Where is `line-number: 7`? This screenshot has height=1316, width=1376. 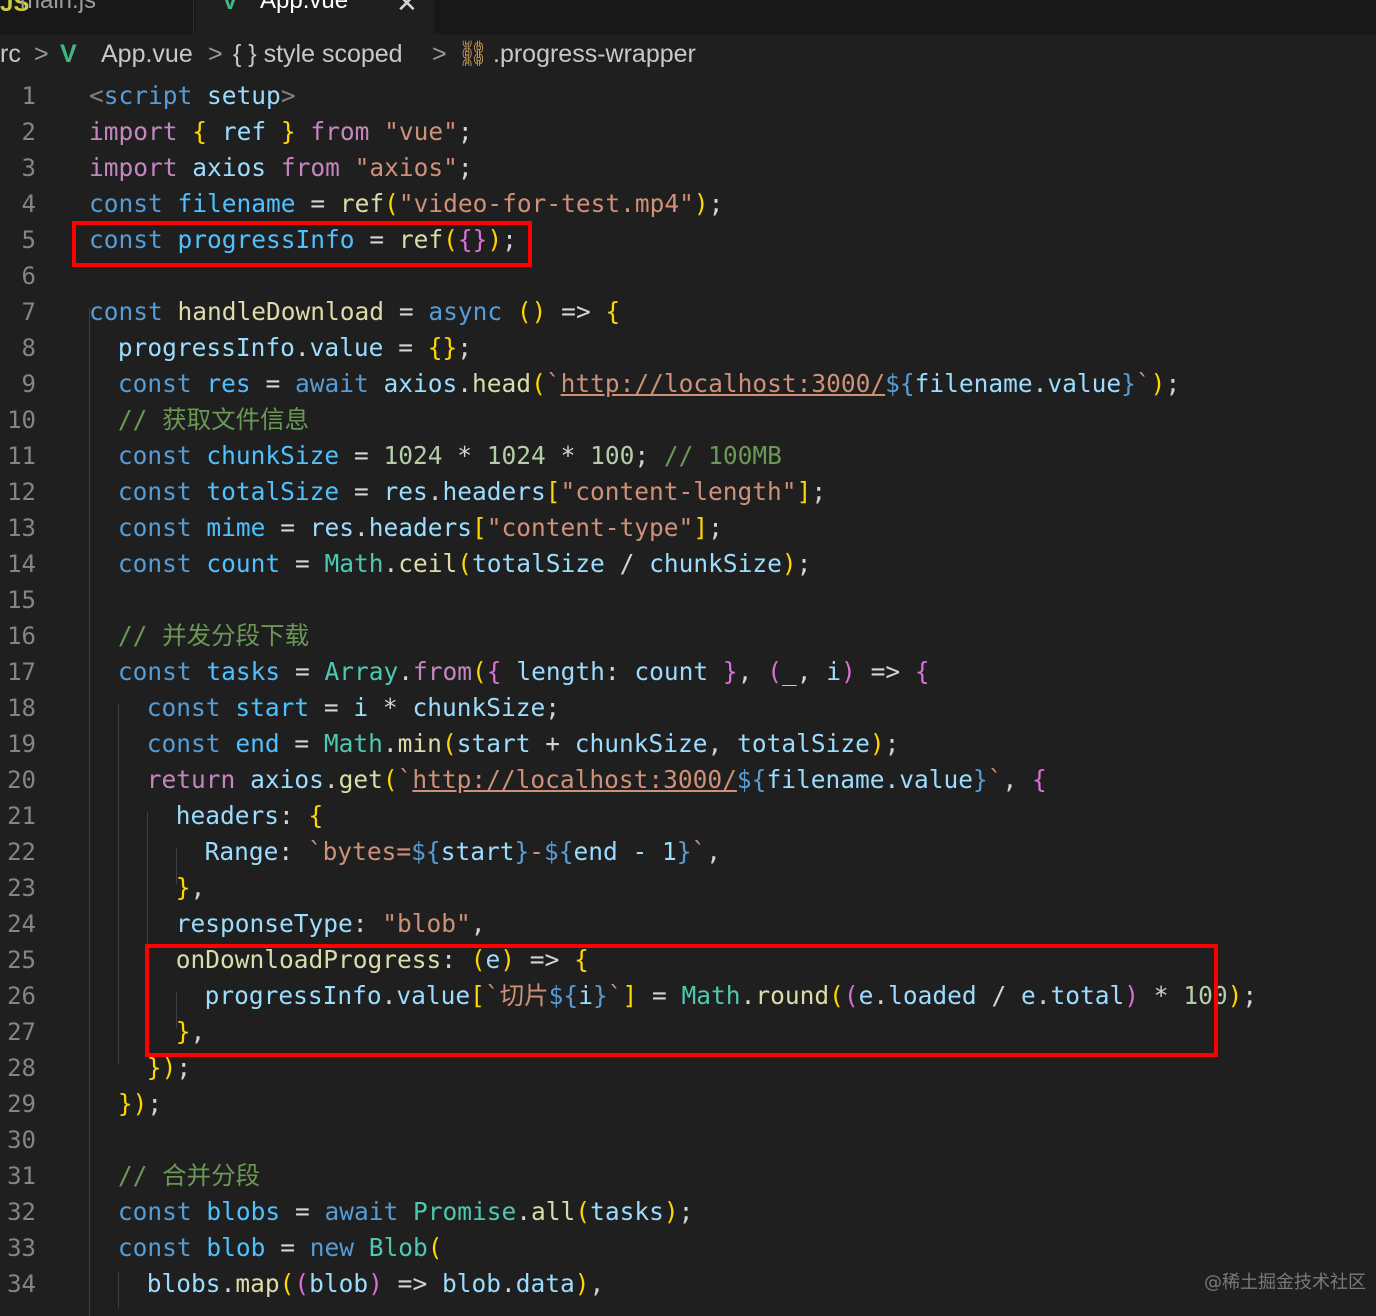 line-number: 7 is located at coordinates (28, 312).